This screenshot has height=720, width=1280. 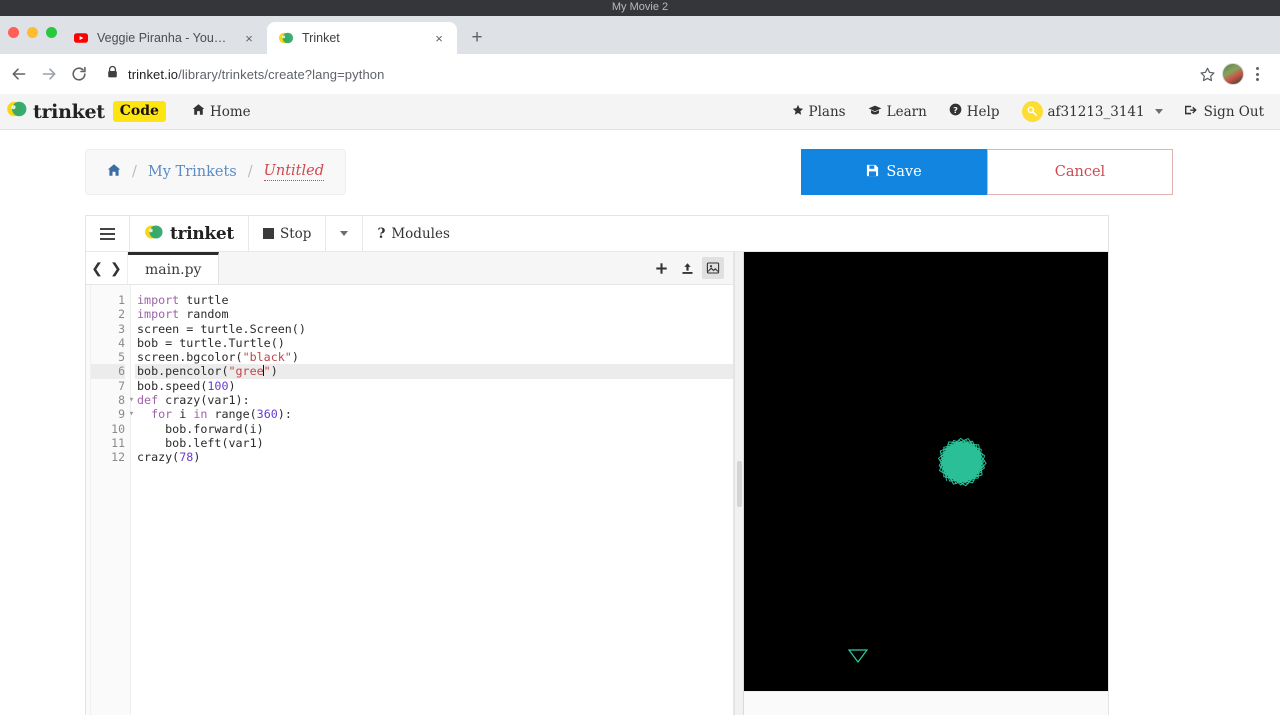 I want to click on line-number: 3, so click(x=121, y=328).